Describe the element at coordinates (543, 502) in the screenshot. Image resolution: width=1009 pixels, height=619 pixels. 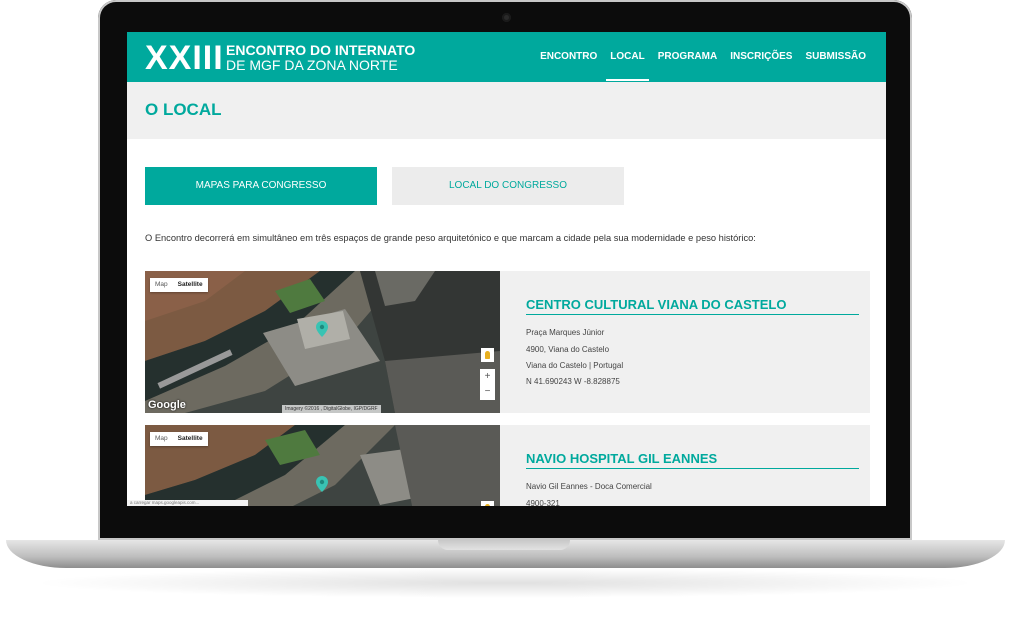
I see `venue-address-line: 4900-321` at that location.